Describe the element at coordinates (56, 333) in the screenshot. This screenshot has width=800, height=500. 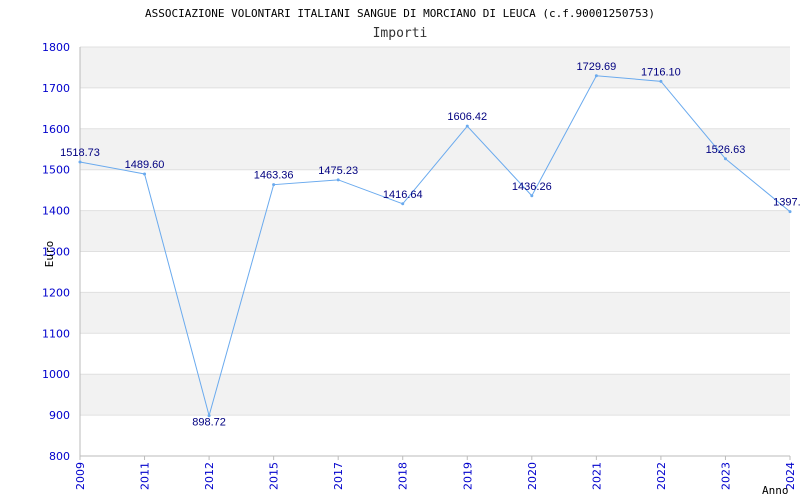
I see `y-tick-label: 1100` at that location.